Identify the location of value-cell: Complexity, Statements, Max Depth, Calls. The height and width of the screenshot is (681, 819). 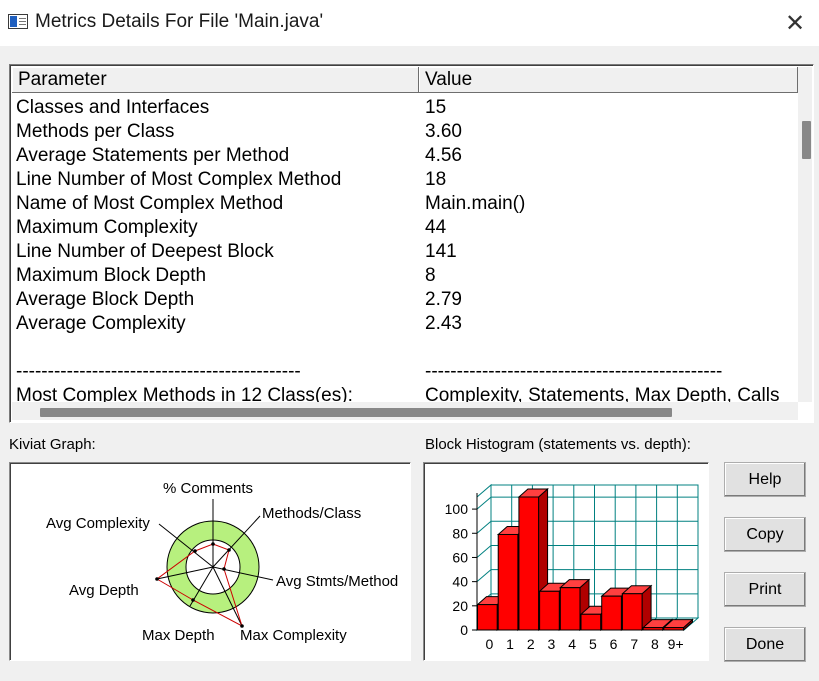
(602, 393).